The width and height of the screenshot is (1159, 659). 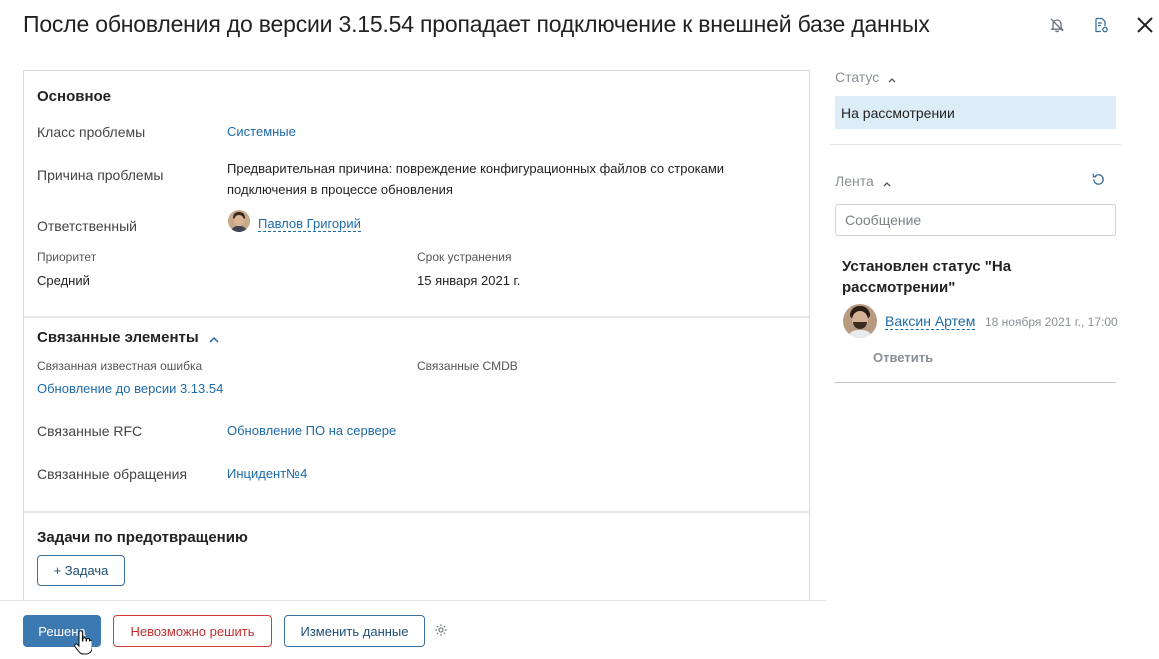 What do you see at coordinates (118, 337) in the screenshot?
I see `related-section-title-text: Связанные элементы` at bounding box center [118, 337].